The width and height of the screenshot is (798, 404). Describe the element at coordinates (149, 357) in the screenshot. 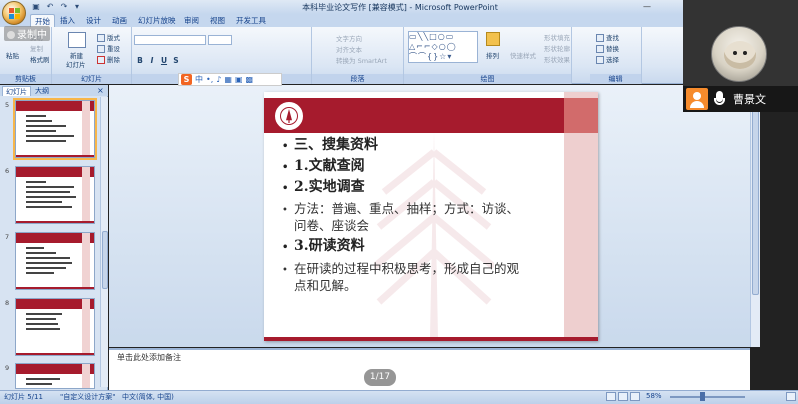

I see `notes-placeholder: 单击此处添加备注` at that location.